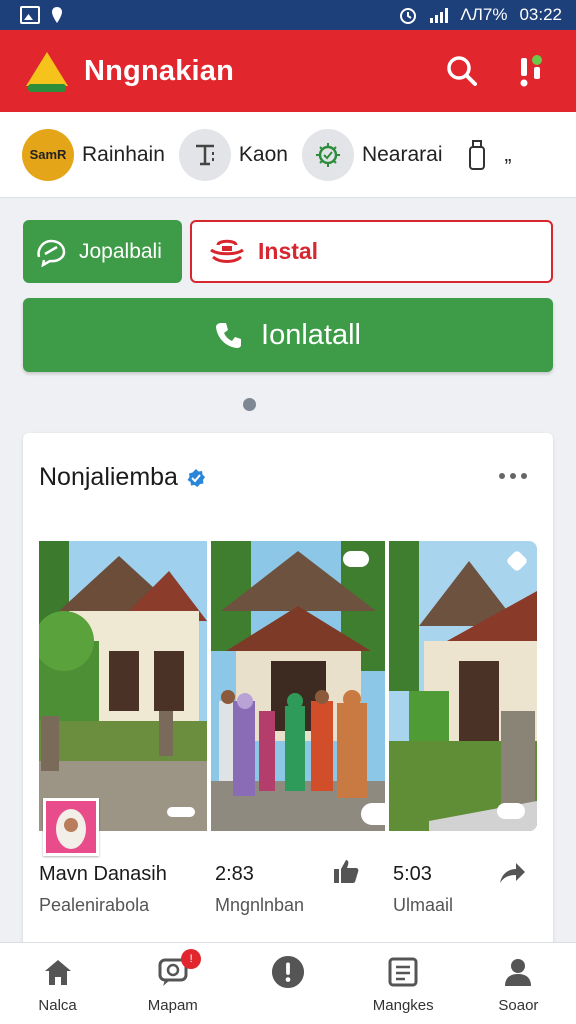 The height and width of the screenshot is (1024, 576). What do you see at coordinates (412, 874) in the screenshot?
I see `column-title: 5:03` at bounding box center [412, 874].